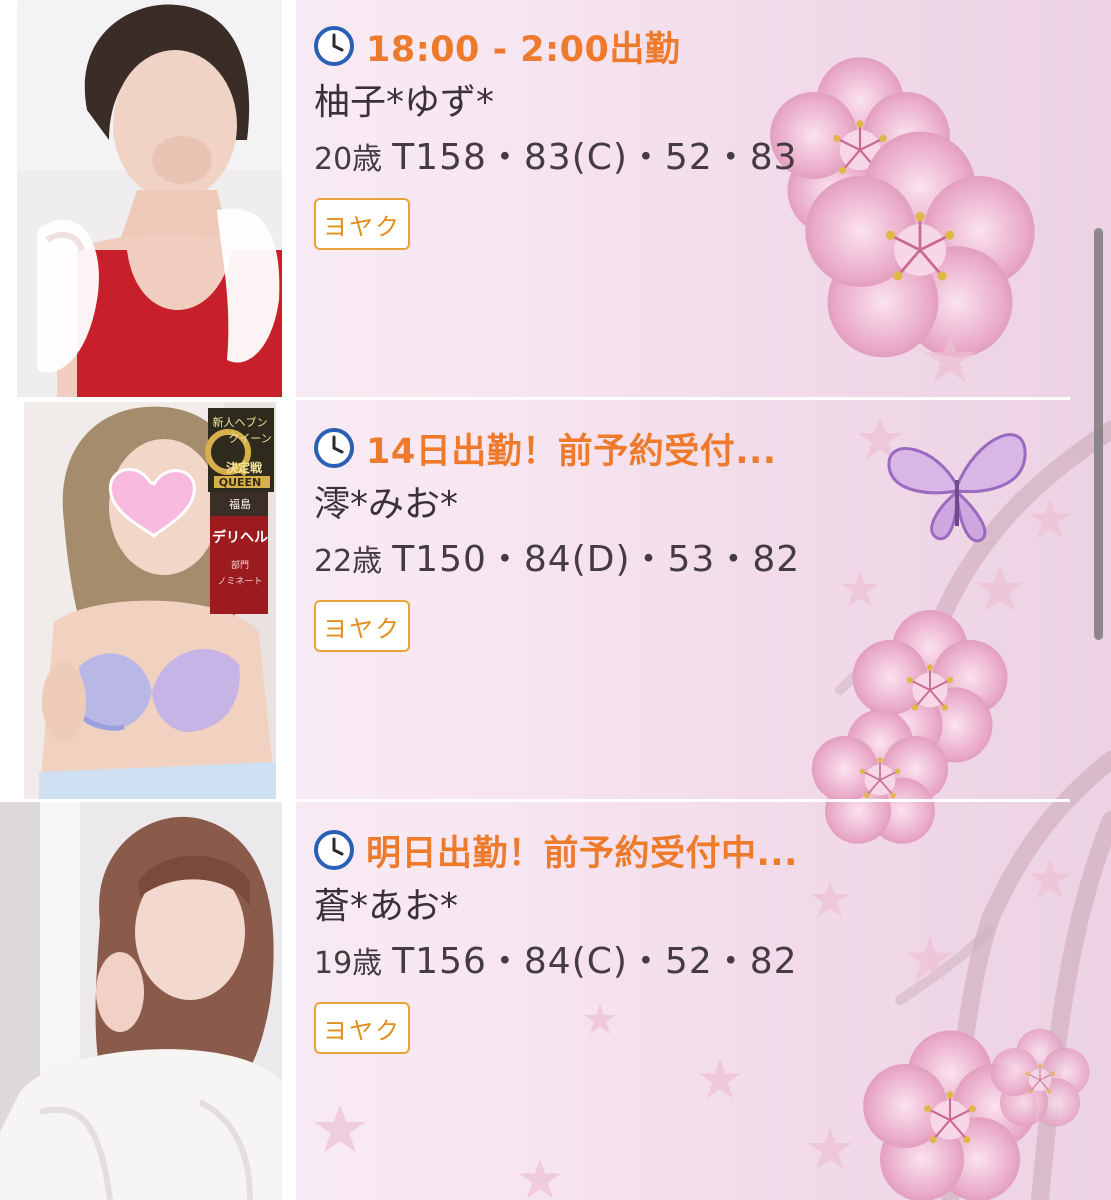 The width and height of the screenshot is (1111, 1200). What do you see at coordinates (596, 559) in the screenshot?
I see `cast-measurements: T150・84(D)・53・82` at bounding box center [596, 559].